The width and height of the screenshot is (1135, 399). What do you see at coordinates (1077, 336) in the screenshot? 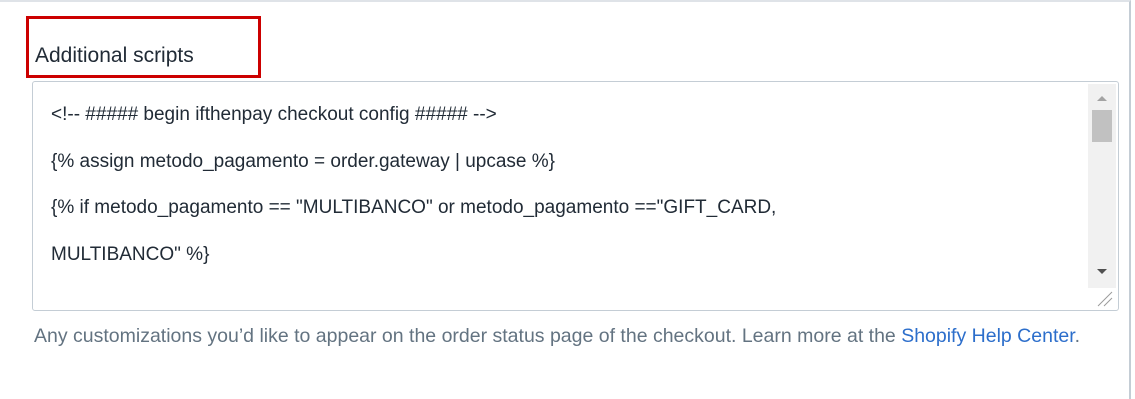
I see `help-text-end: .` at bounding box center [1077, 336].